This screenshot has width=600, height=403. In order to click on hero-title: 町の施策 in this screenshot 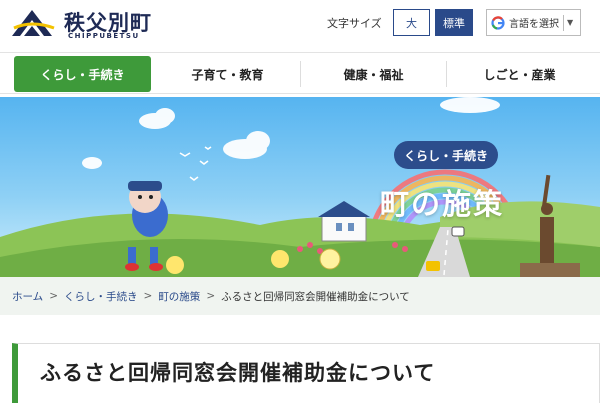, I will do `click(442, 204)`.